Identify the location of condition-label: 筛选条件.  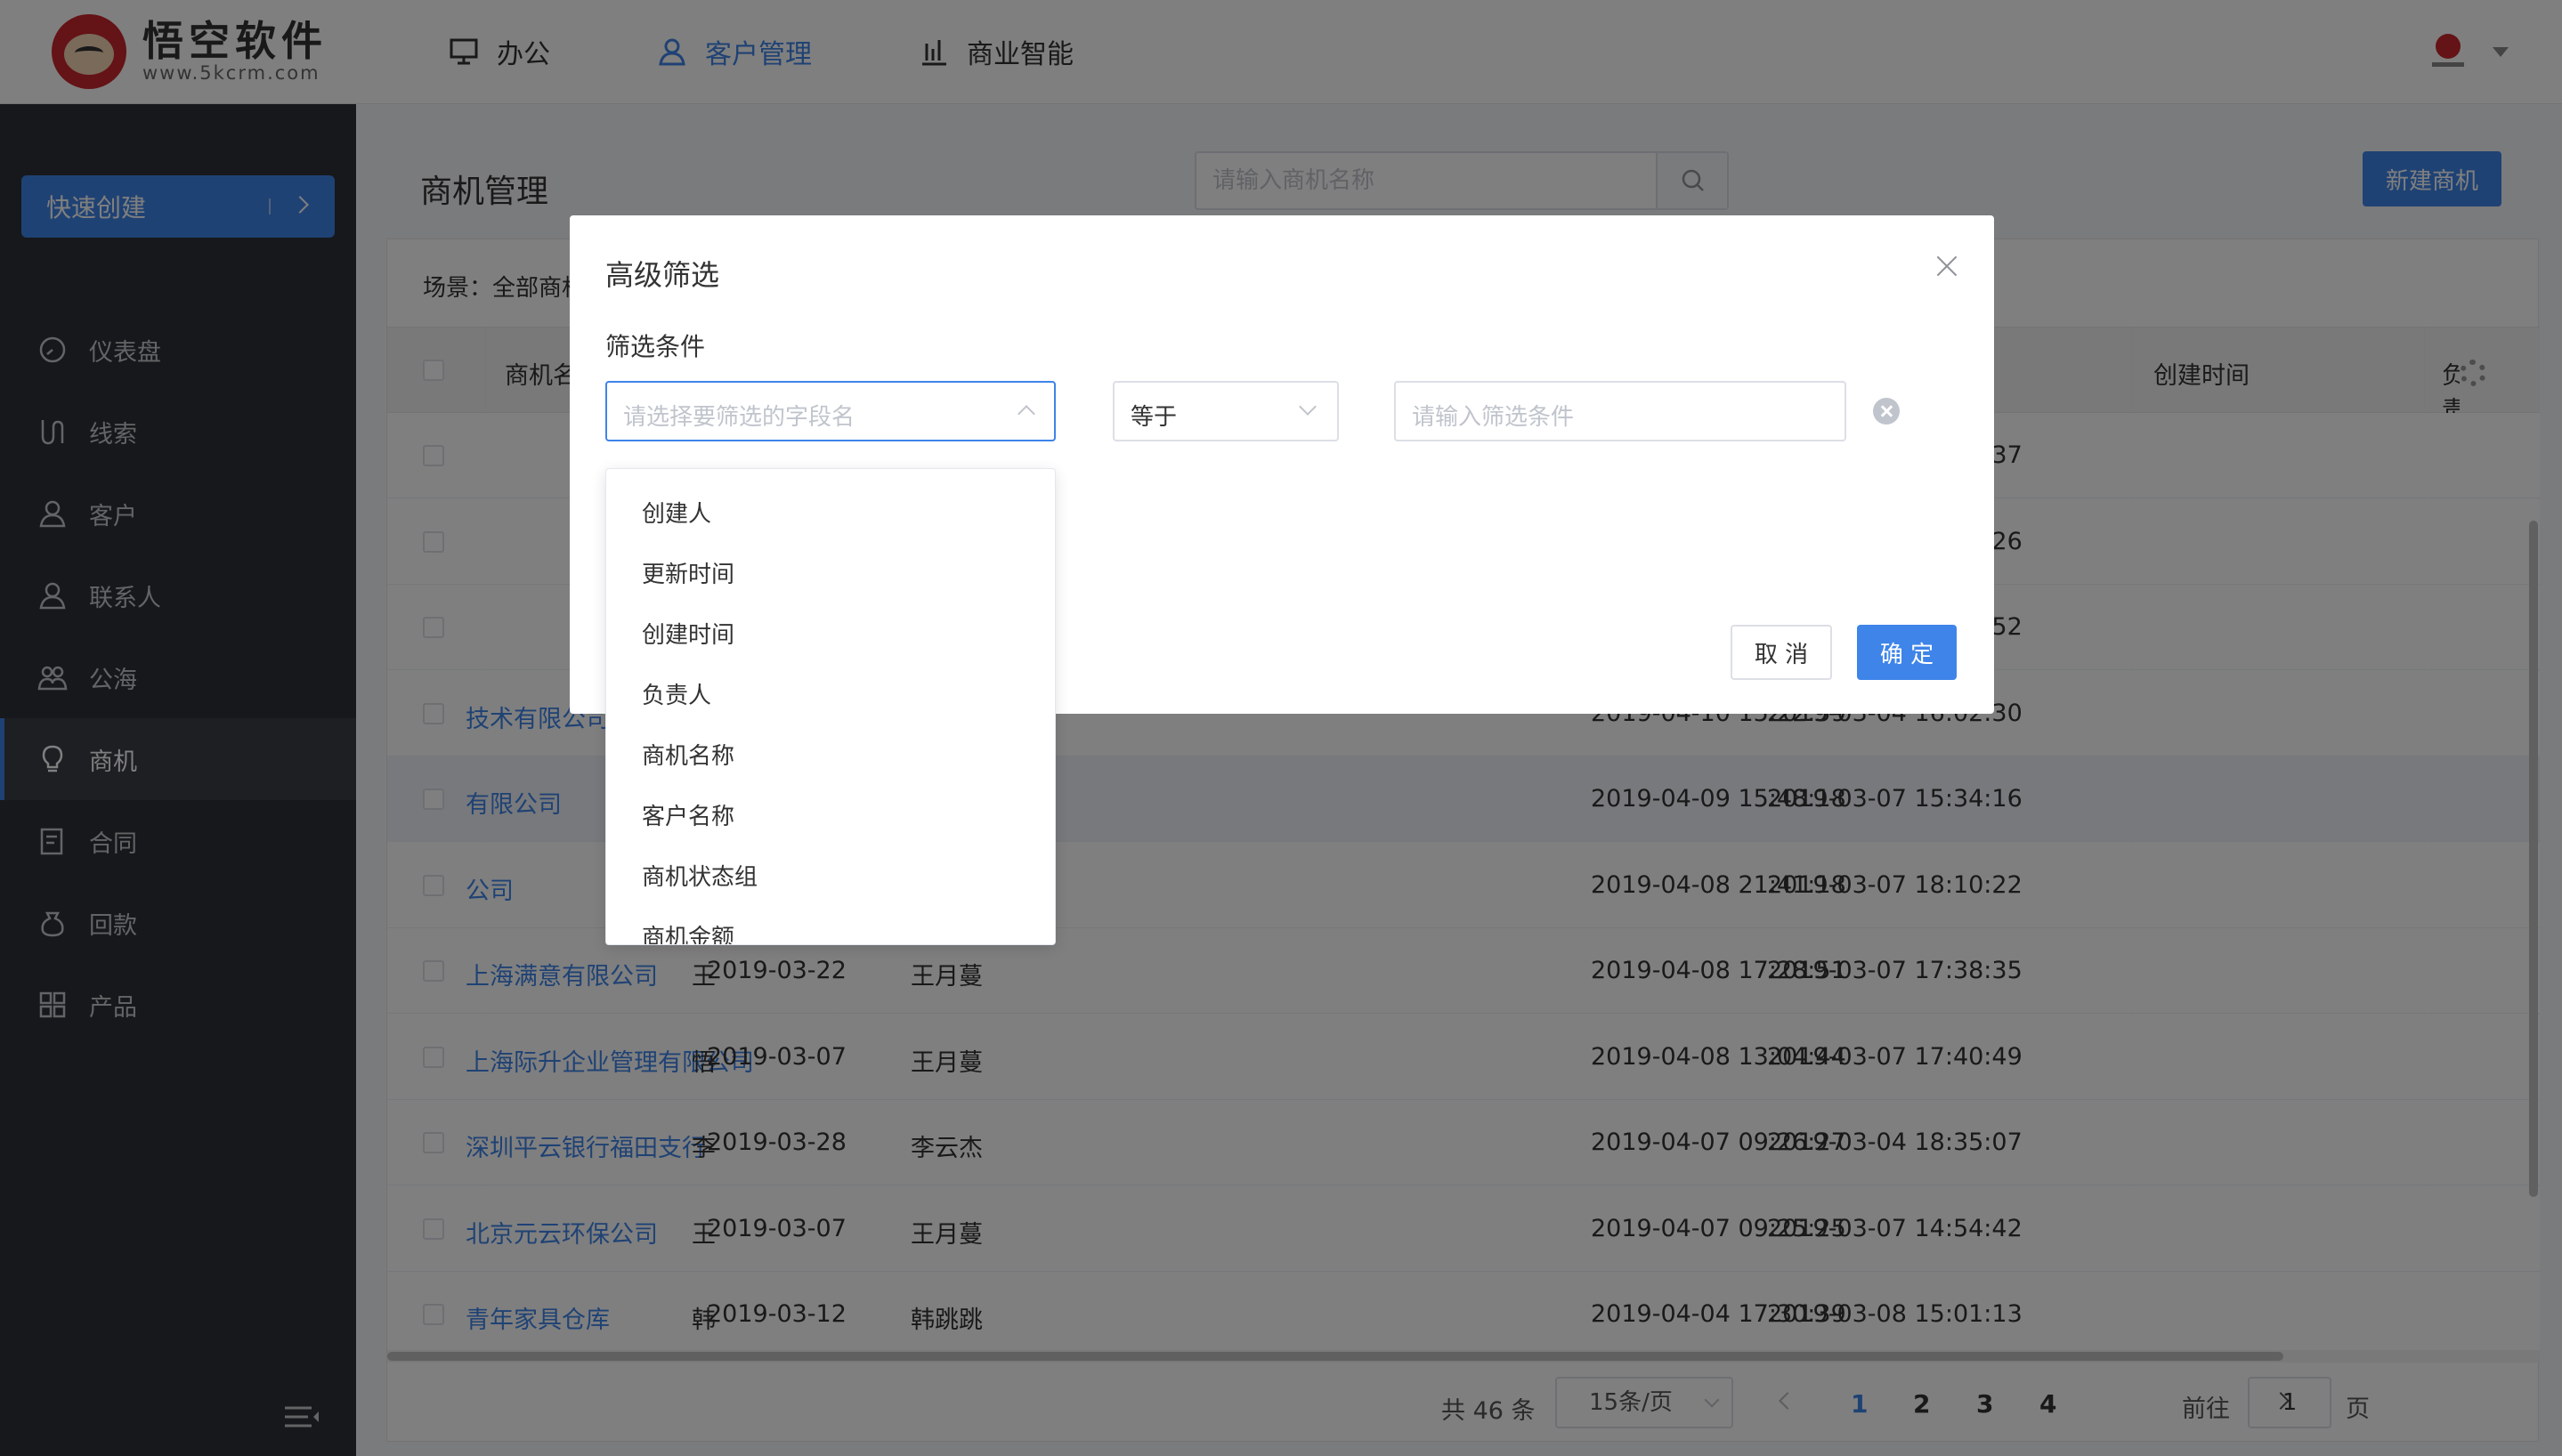
(655, 346).